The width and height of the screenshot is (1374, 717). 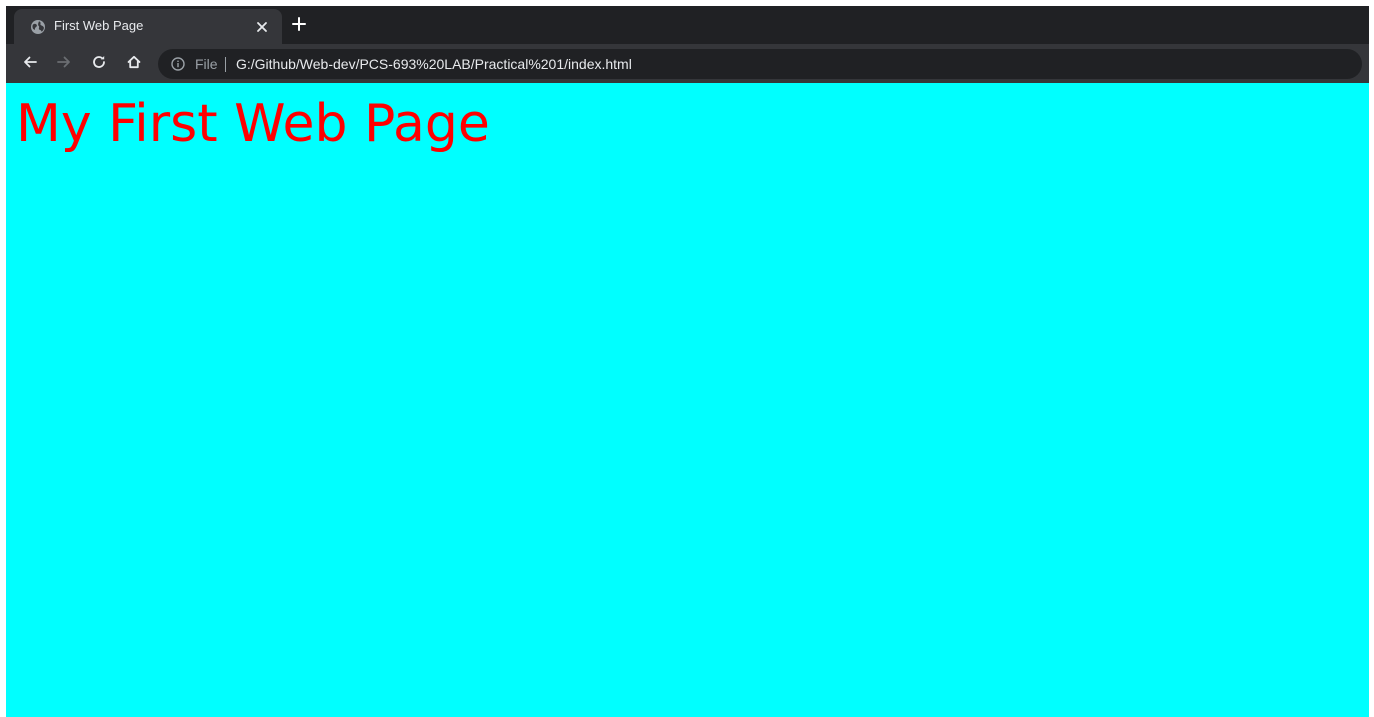 I want to click on plus-icon, so click(x=299, y=26).